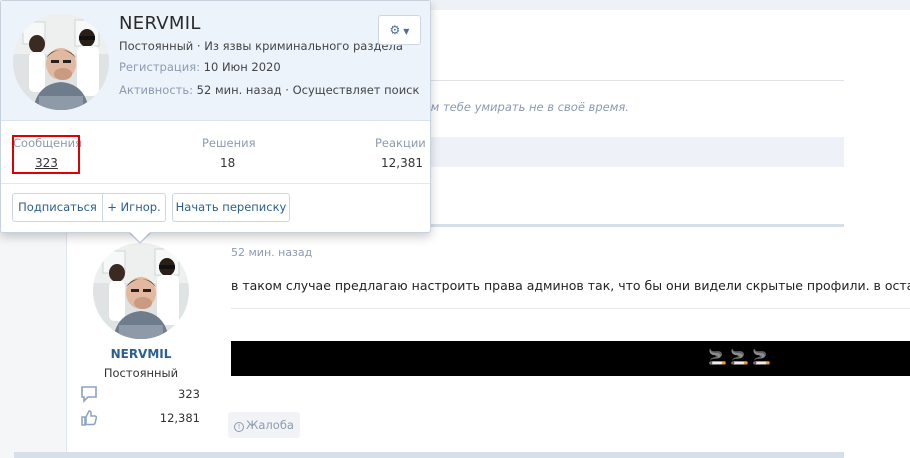  Describe the element at coordinates (141, 394) in the screenshot. I see `author-messages-stat: 323` at that location.